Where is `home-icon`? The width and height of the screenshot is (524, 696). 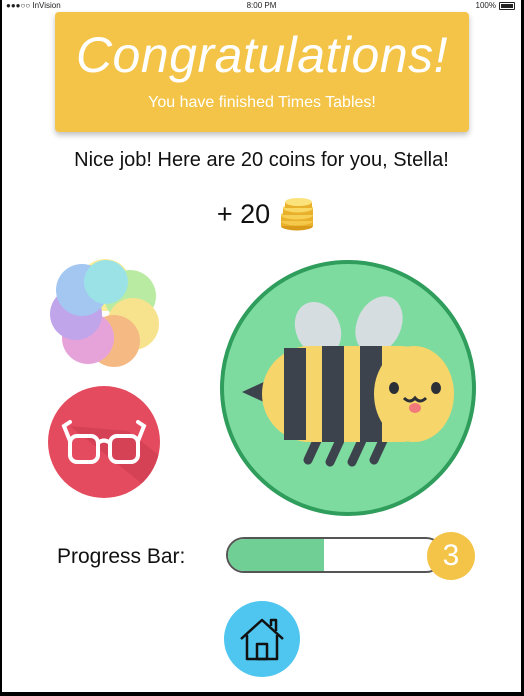
home-icon is located at coordinates (262, 639).